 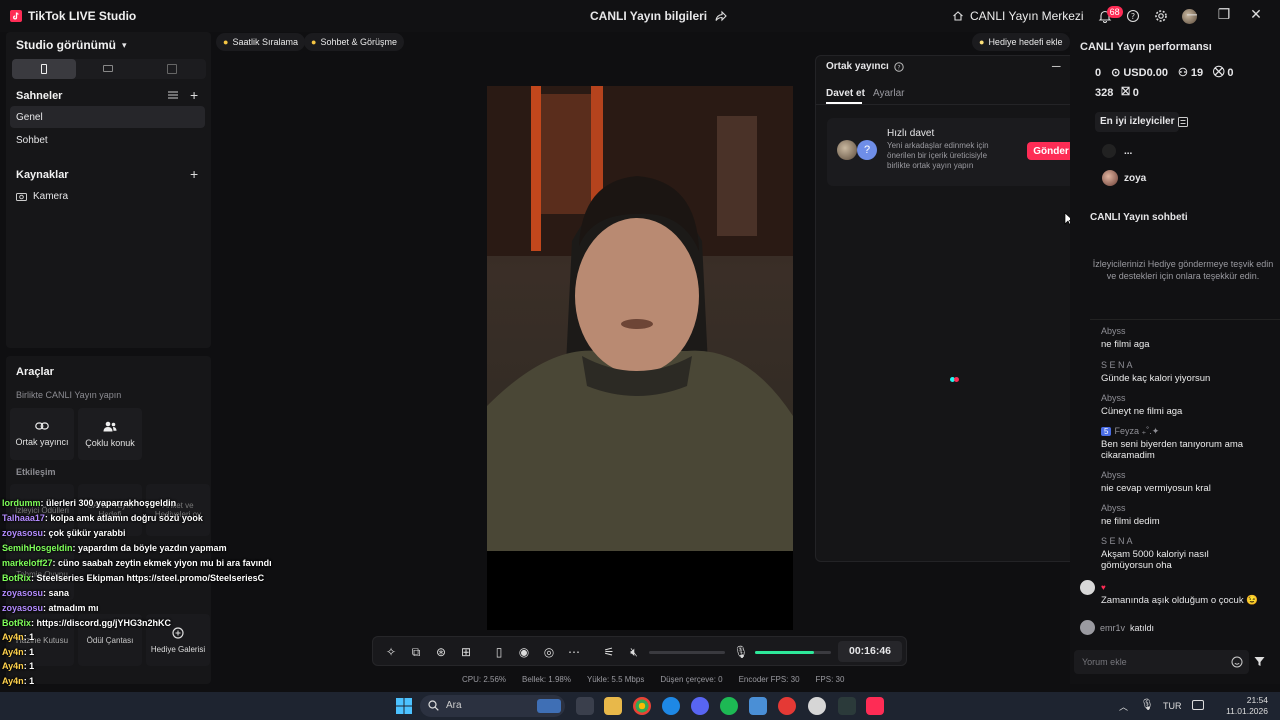 I want to click on hourly-ranking-chip: ● Saatlik Sıralama, so click(x=260, y=42).